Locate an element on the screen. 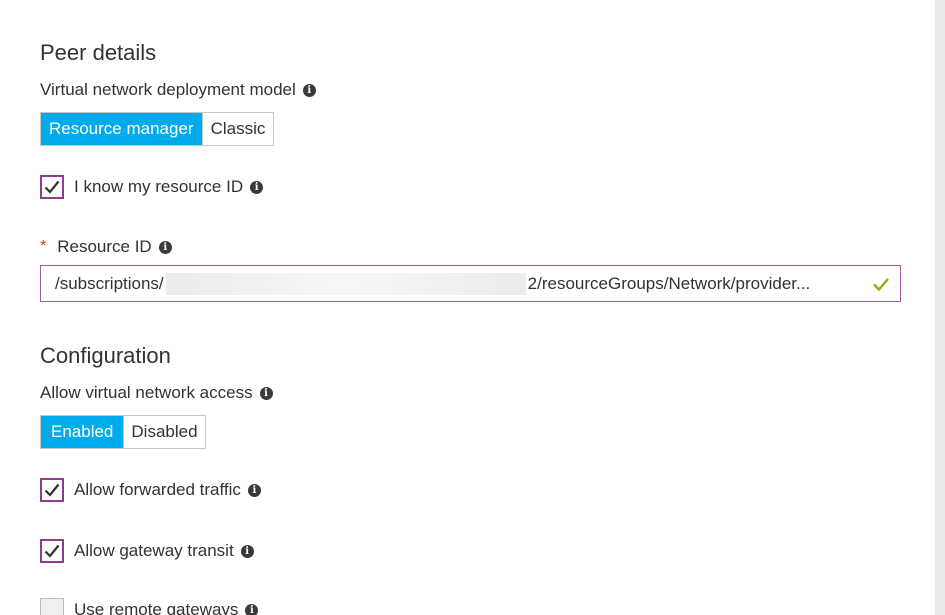 The width and height of the screenshot is (945, 615). valid-check-icon is located at coordinates (881, 284).